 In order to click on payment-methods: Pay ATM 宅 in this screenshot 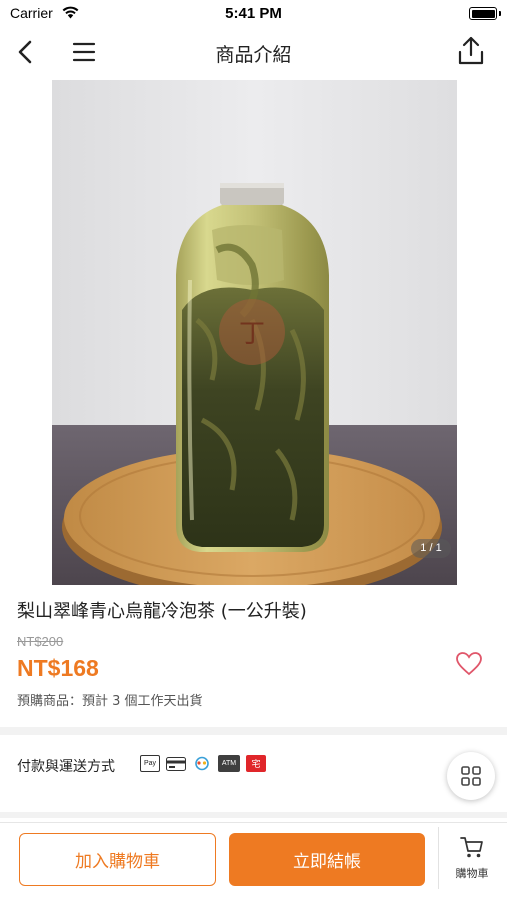, I will do `click(203, 763)`.